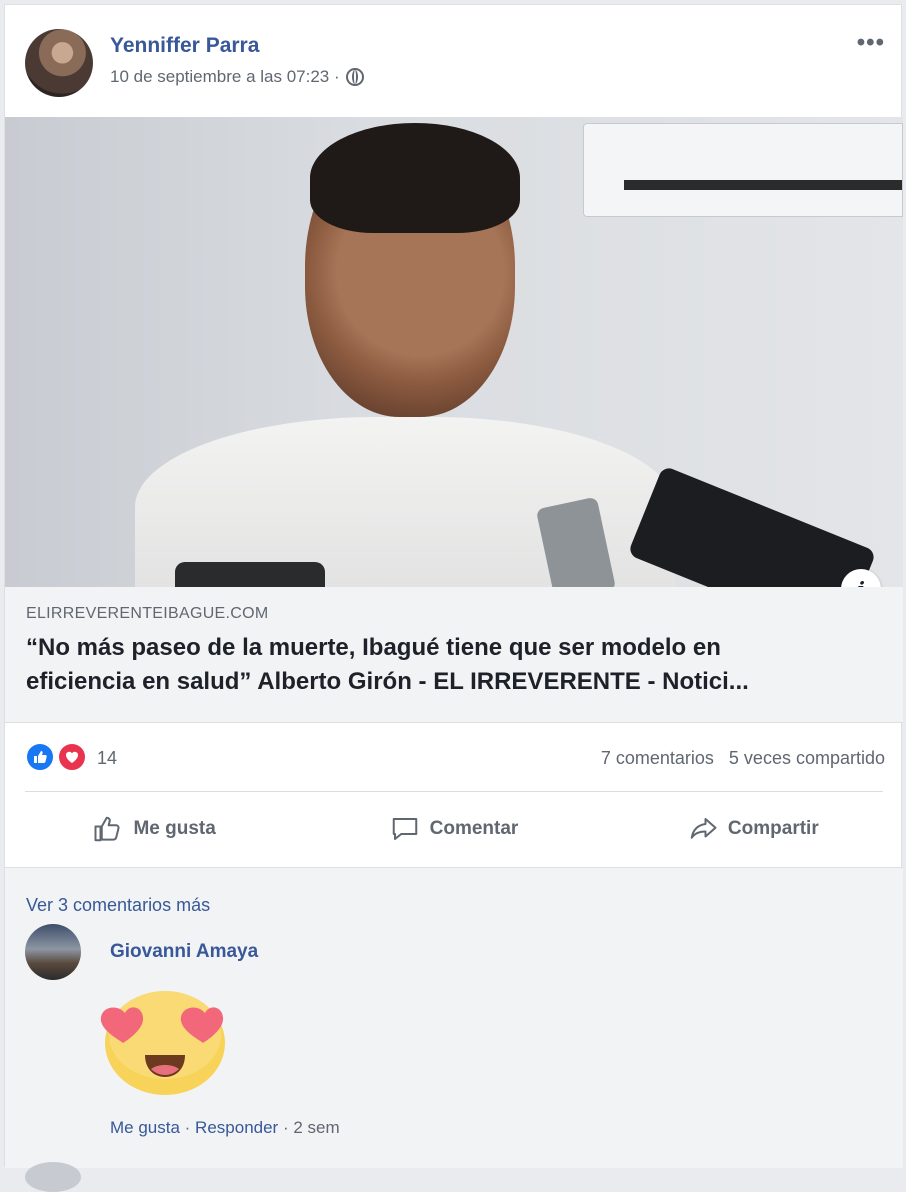 The height and width of the screenshot is (1192, 906). Describe the element at coordinates (147, 613) in the screenshot. I see `link-domain: ELIRREVERENTEIBAGUE.COM` at that location.